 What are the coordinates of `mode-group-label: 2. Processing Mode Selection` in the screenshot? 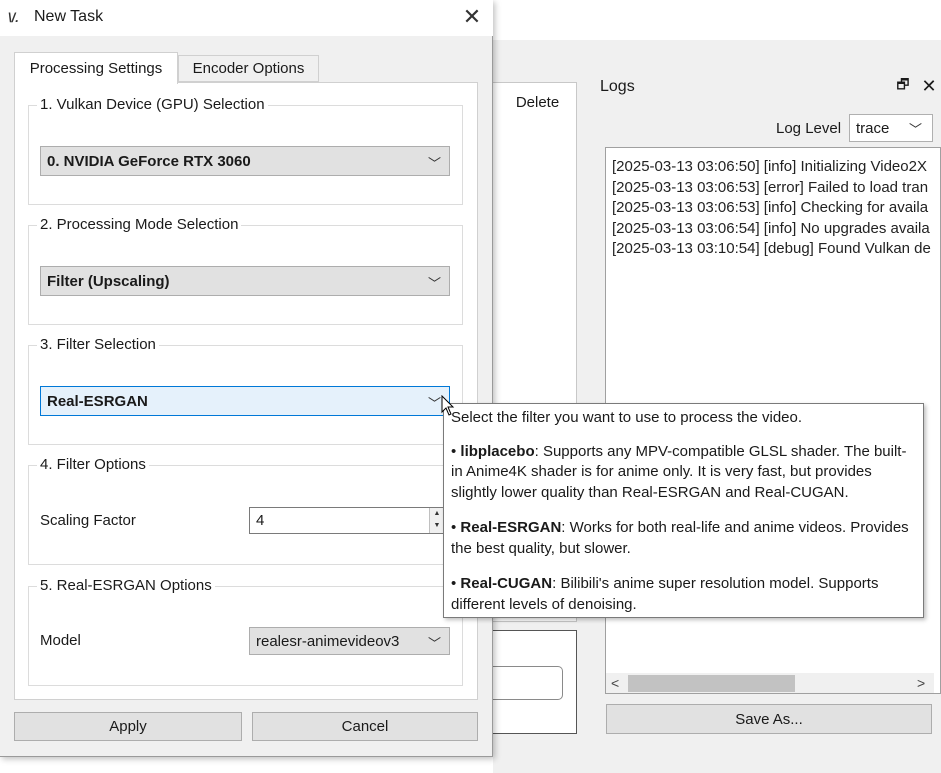 It's located at (139, 224).